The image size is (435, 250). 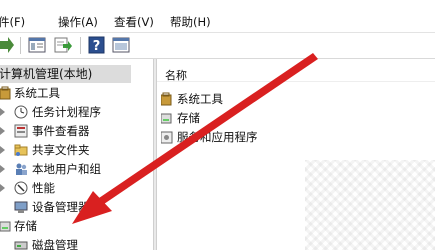 What do you see at coordinates (78, 22) in the screenshot?
I see `menu-action: 操作(A)` at bounding box center [78, 22].